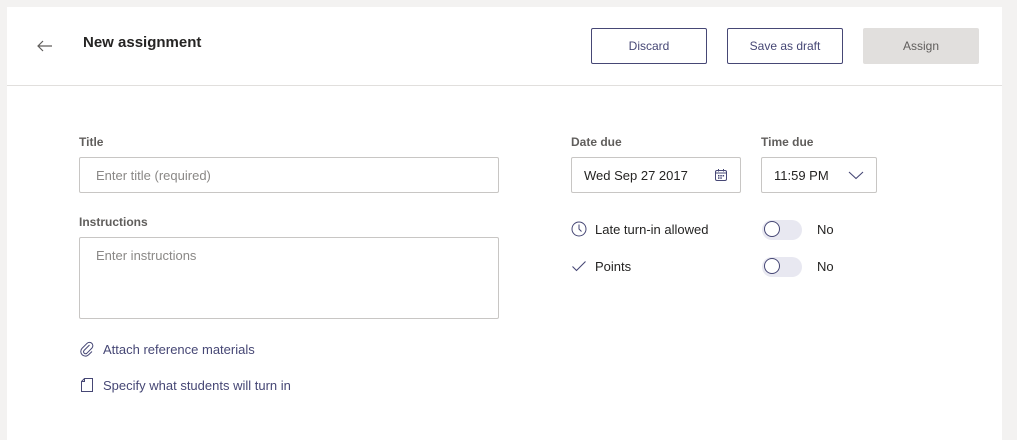  I want to click on specify-turn-in-label: Specify what students will turn in, so click(197, 385).